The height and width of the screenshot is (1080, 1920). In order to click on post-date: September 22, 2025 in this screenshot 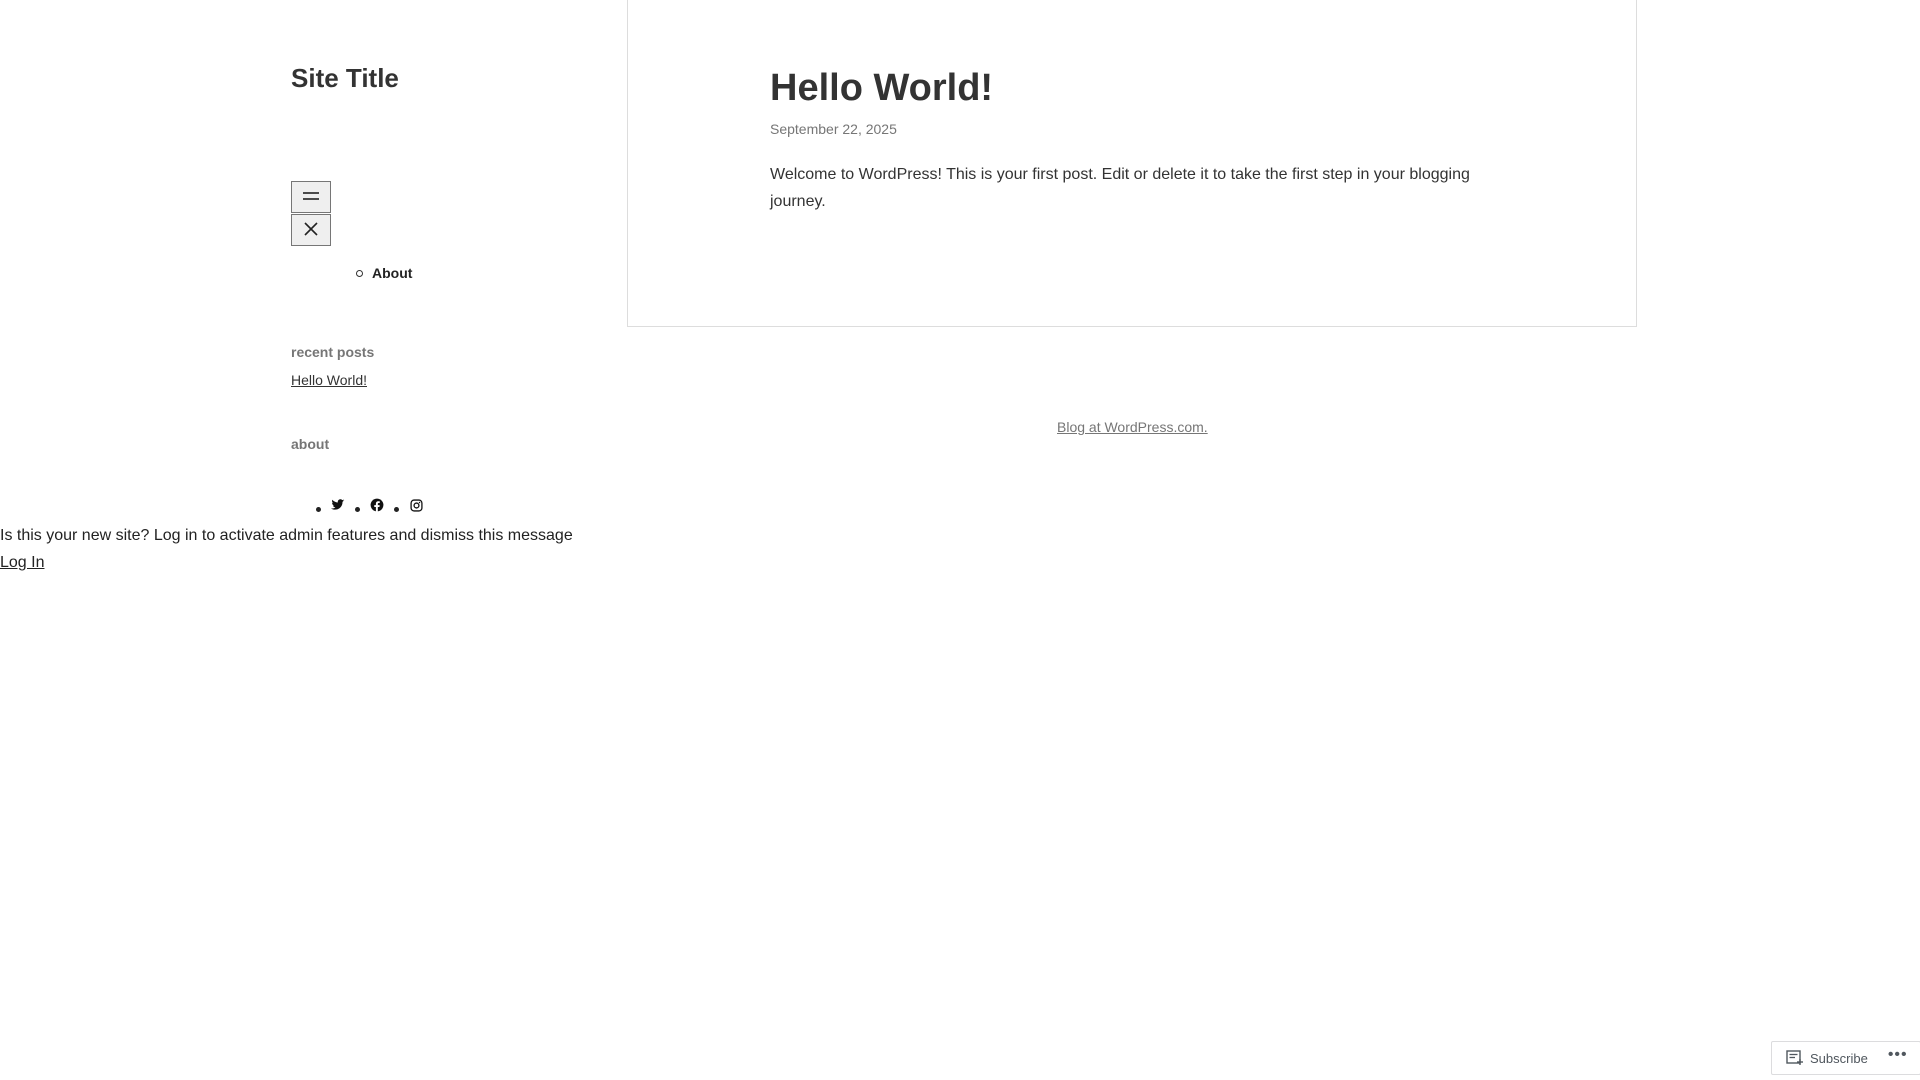, I will do `click(833, 129)`.